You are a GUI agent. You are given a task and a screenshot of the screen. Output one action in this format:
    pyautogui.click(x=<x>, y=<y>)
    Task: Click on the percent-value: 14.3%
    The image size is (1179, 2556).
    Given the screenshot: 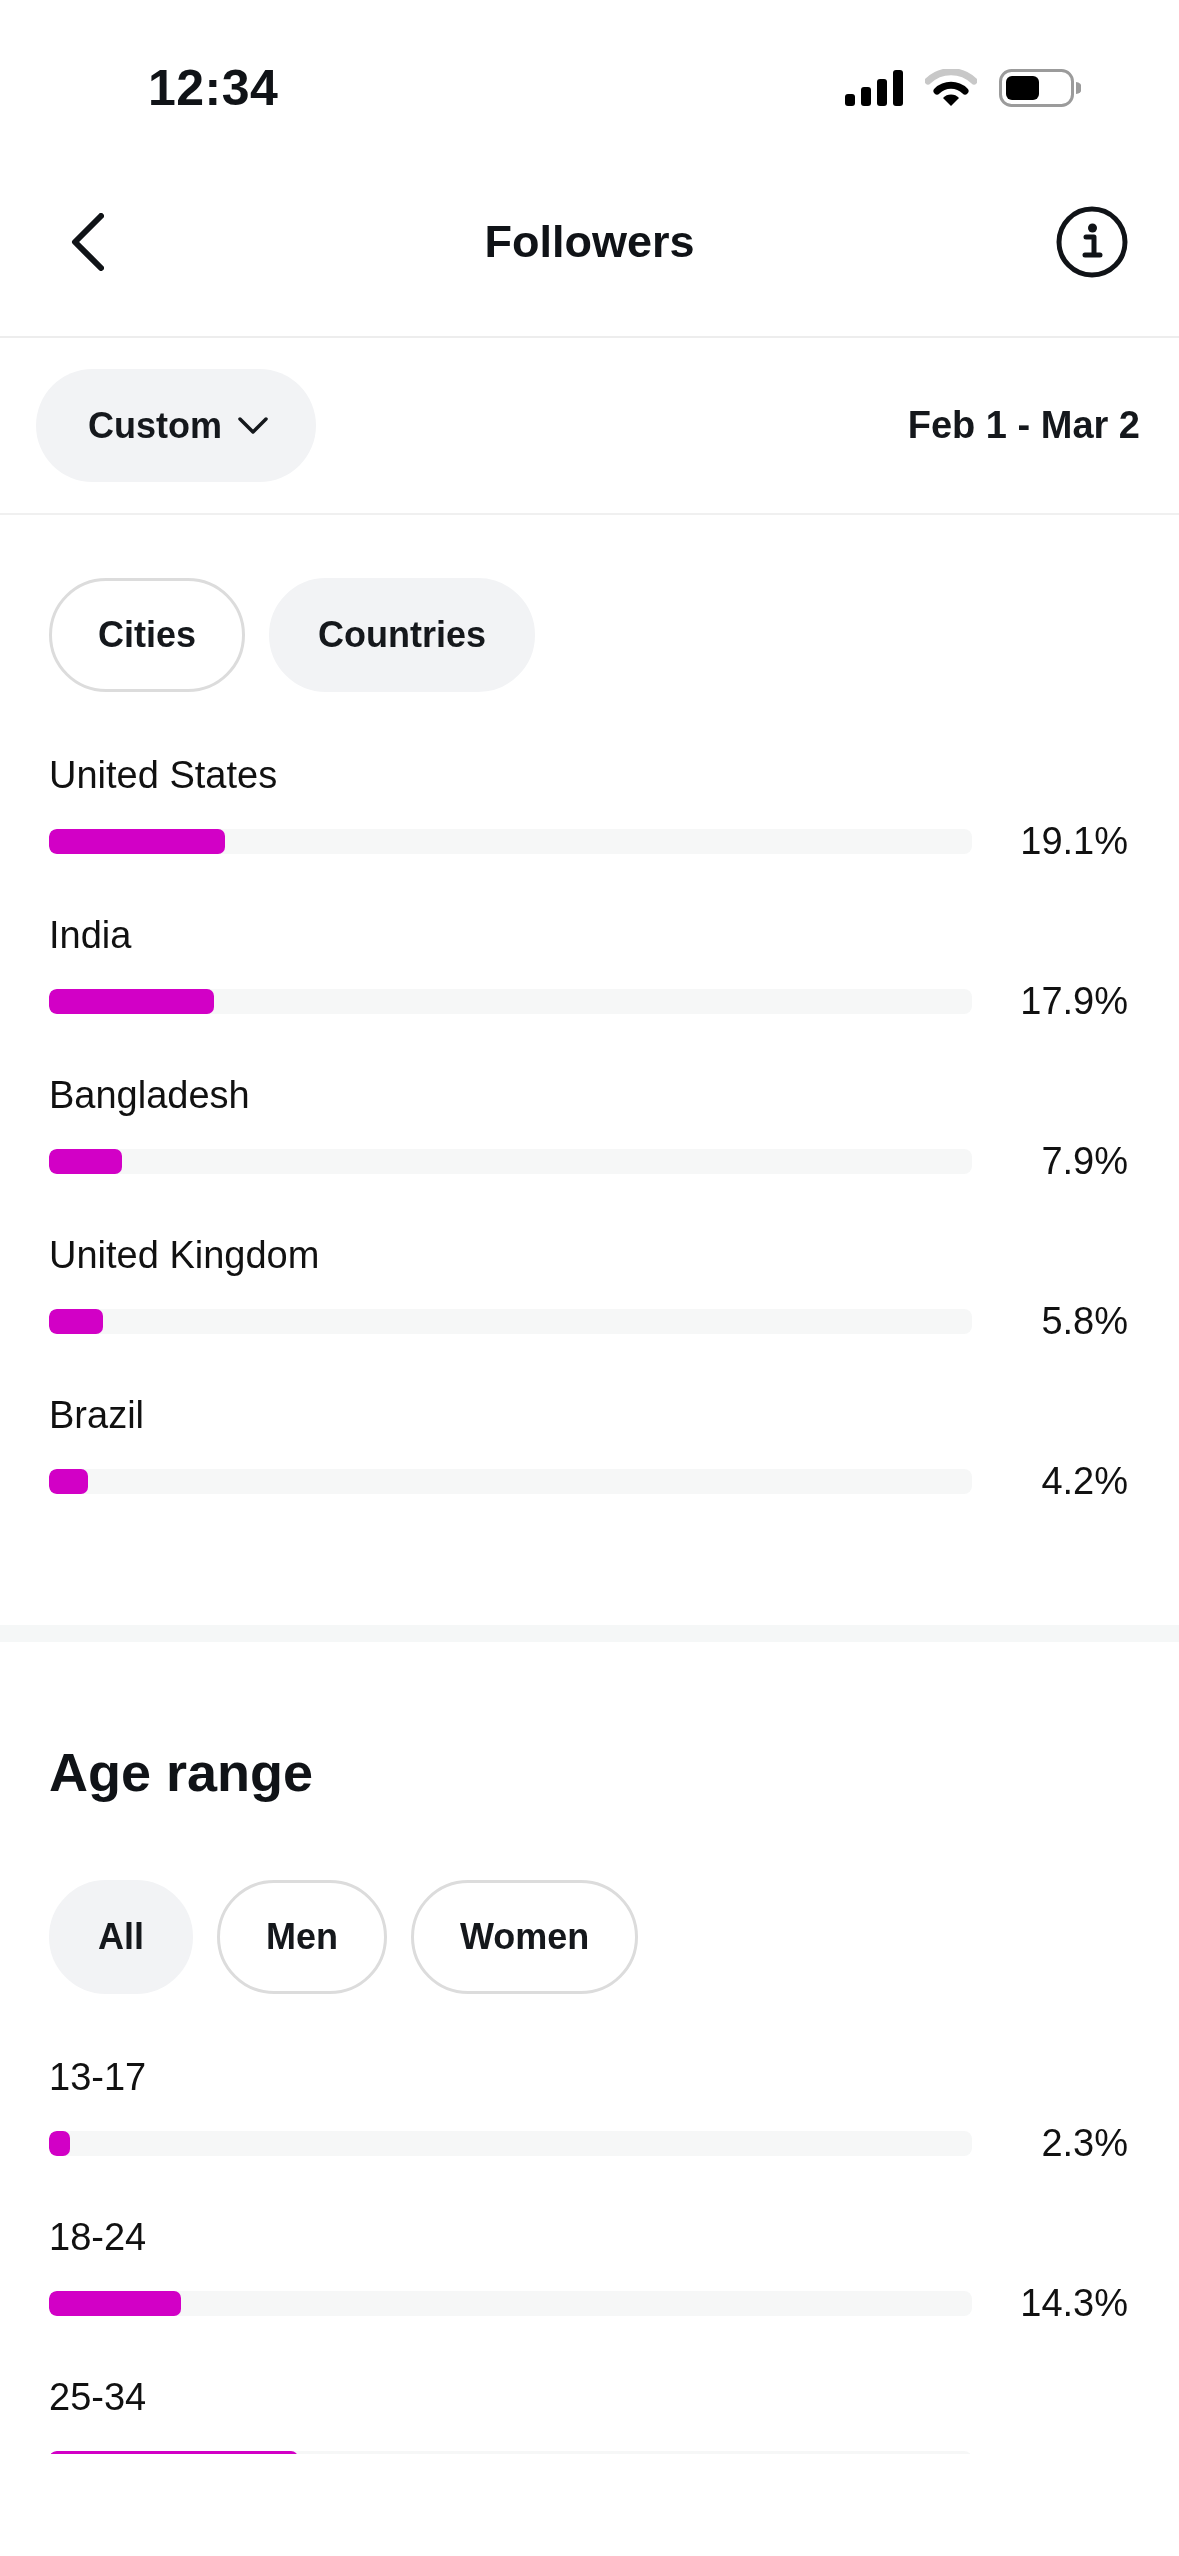 What is the action you would take?
    pyautogui.click(x=1073, y=2303)
    